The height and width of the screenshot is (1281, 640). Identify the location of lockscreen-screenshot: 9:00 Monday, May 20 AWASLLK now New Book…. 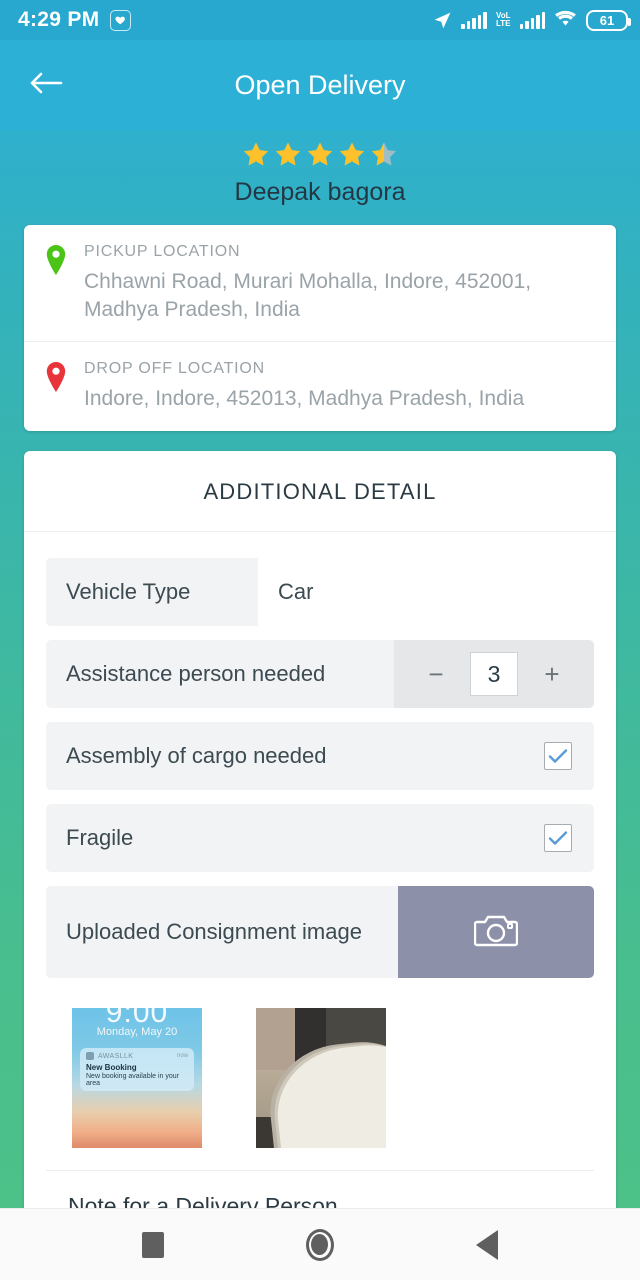
(137, 1078).